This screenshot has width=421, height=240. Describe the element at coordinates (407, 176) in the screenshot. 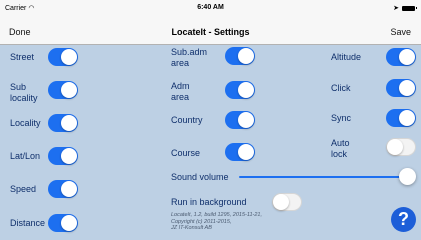

I see `sound-volume-slider-thumb` at that location.